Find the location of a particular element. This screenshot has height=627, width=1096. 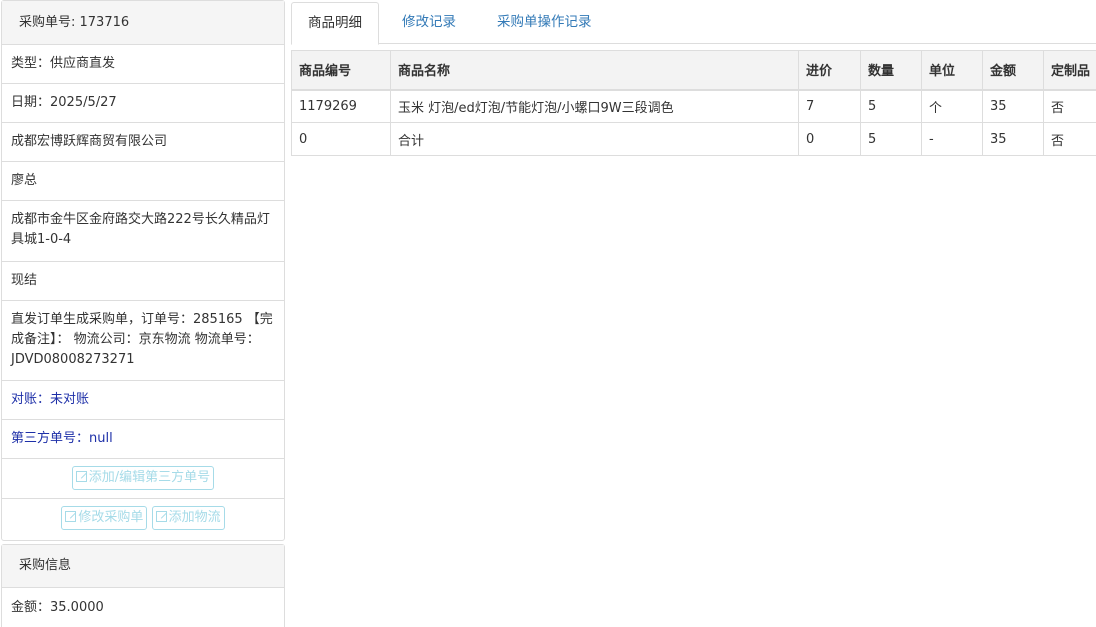

supplier-contact: 廖总 is located at coordinates (143, 181).